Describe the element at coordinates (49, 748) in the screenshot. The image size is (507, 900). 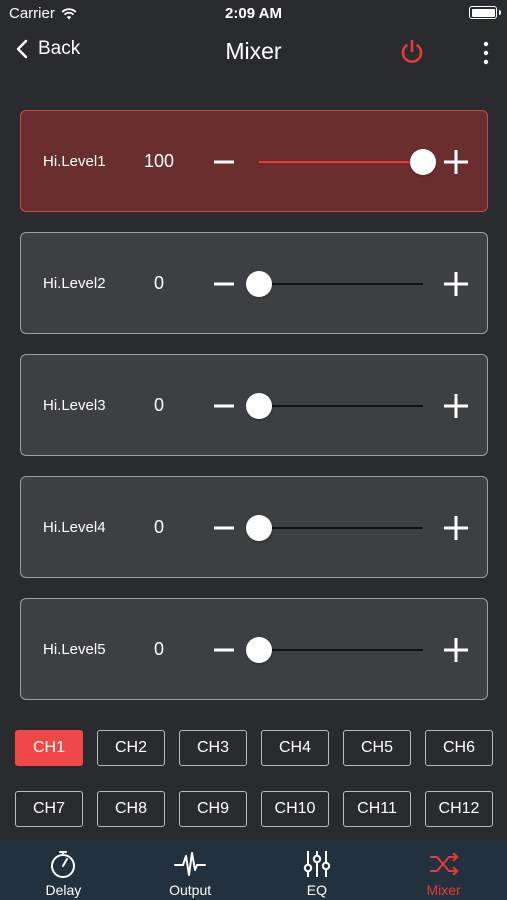
I see `ch-button: CH1` at that location.